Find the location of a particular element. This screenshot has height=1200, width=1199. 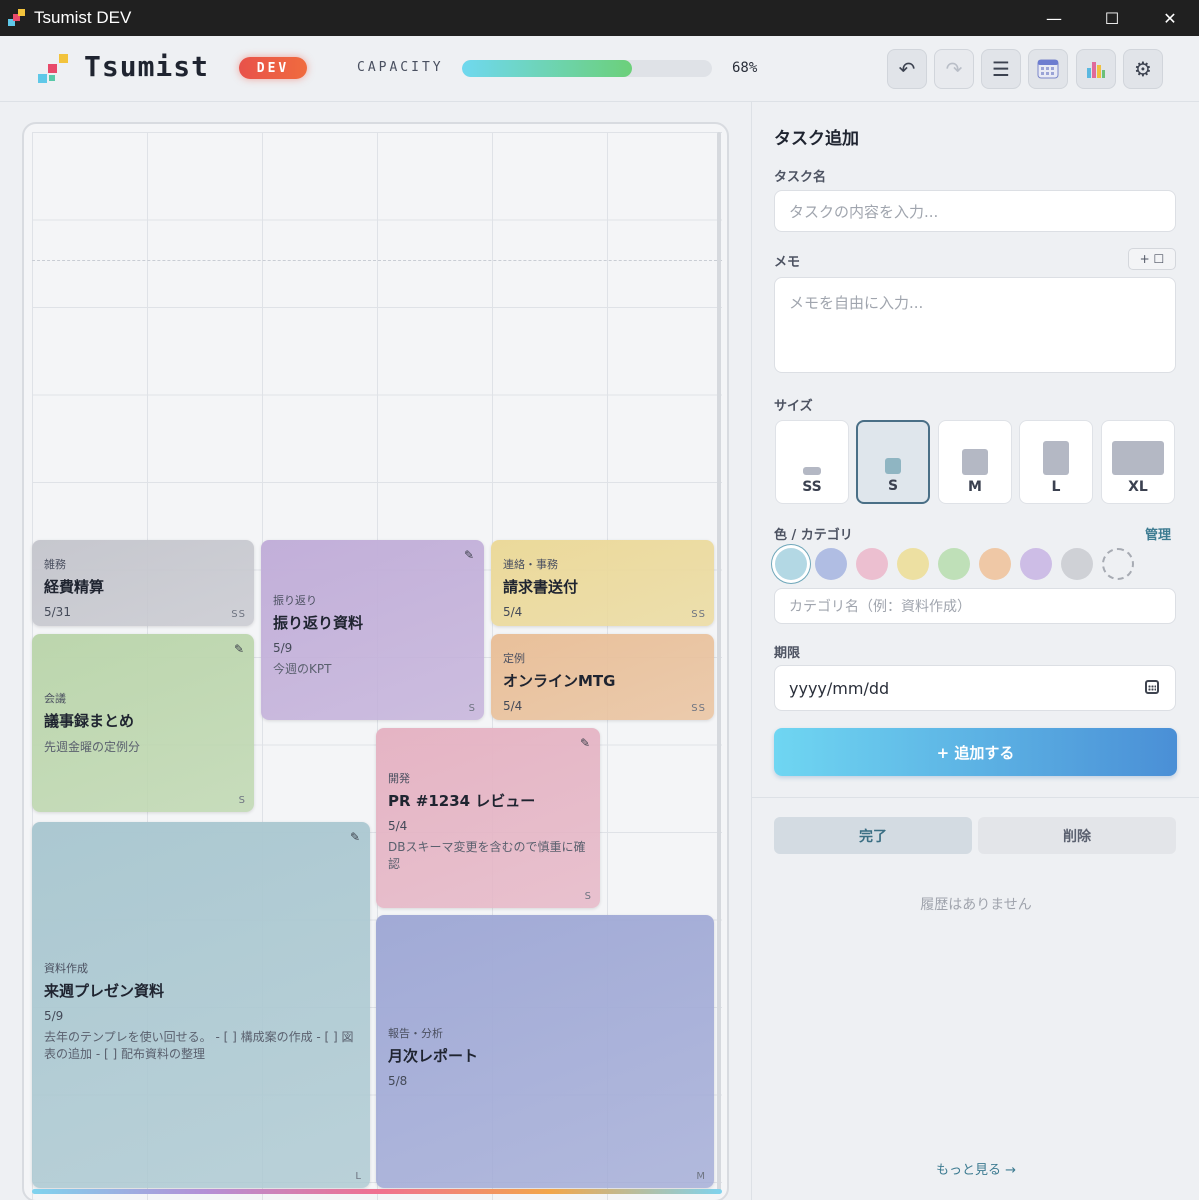

card-category: 振り返り is located at coordinates (295, 600).